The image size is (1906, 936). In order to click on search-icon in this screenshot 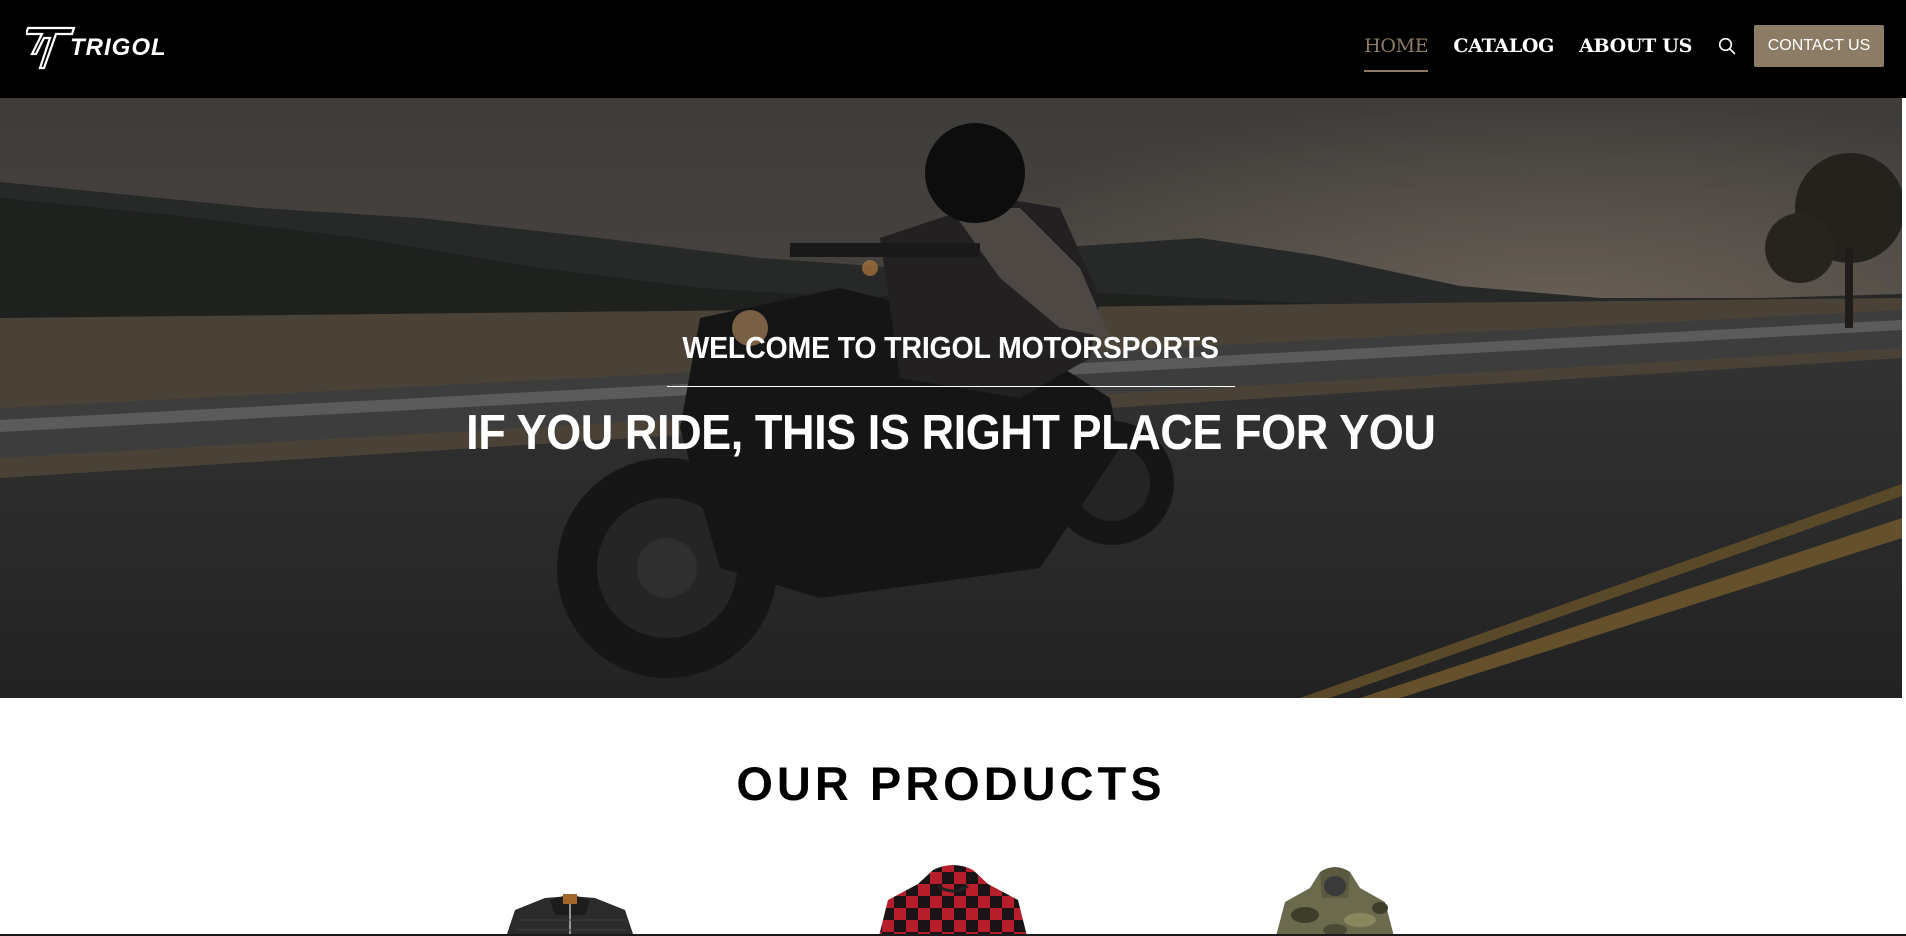, I will do `click(1727, 46)`.